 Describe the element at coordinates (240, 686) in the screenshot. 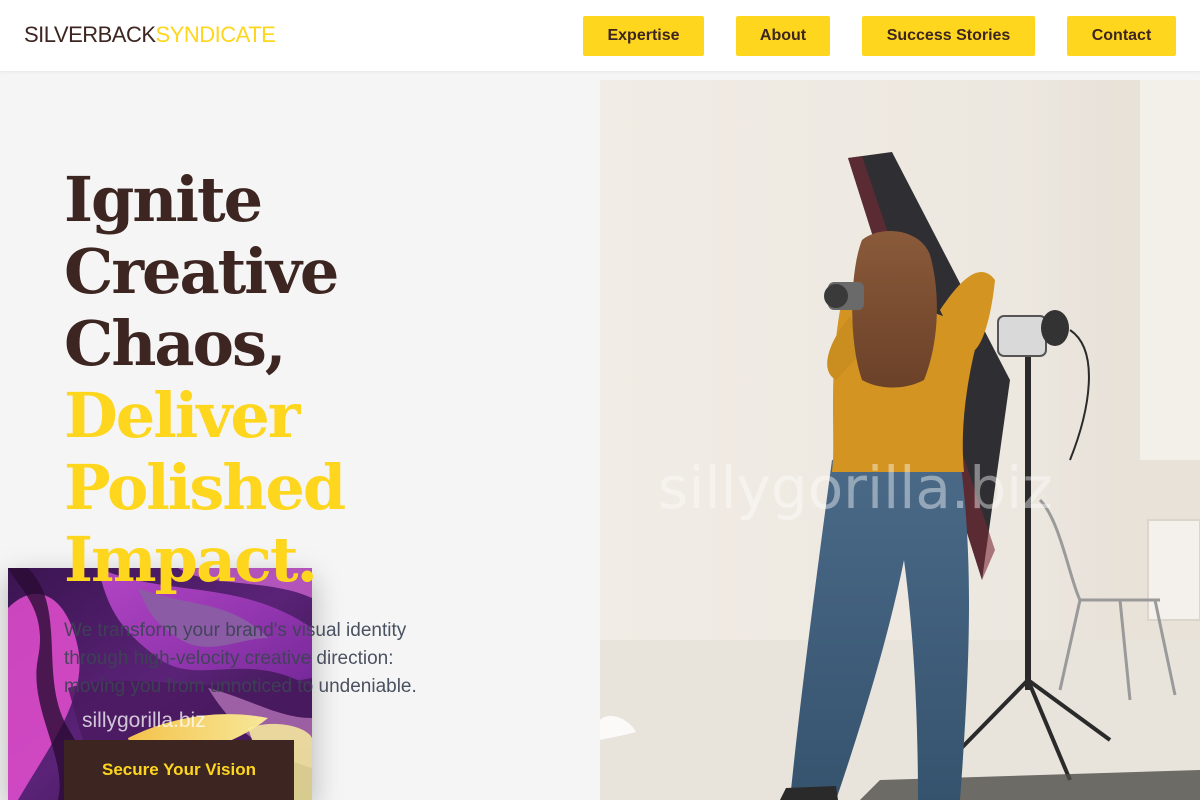

I see `hero-description-line: moving you from unnoticed to undeniable.` at that location.